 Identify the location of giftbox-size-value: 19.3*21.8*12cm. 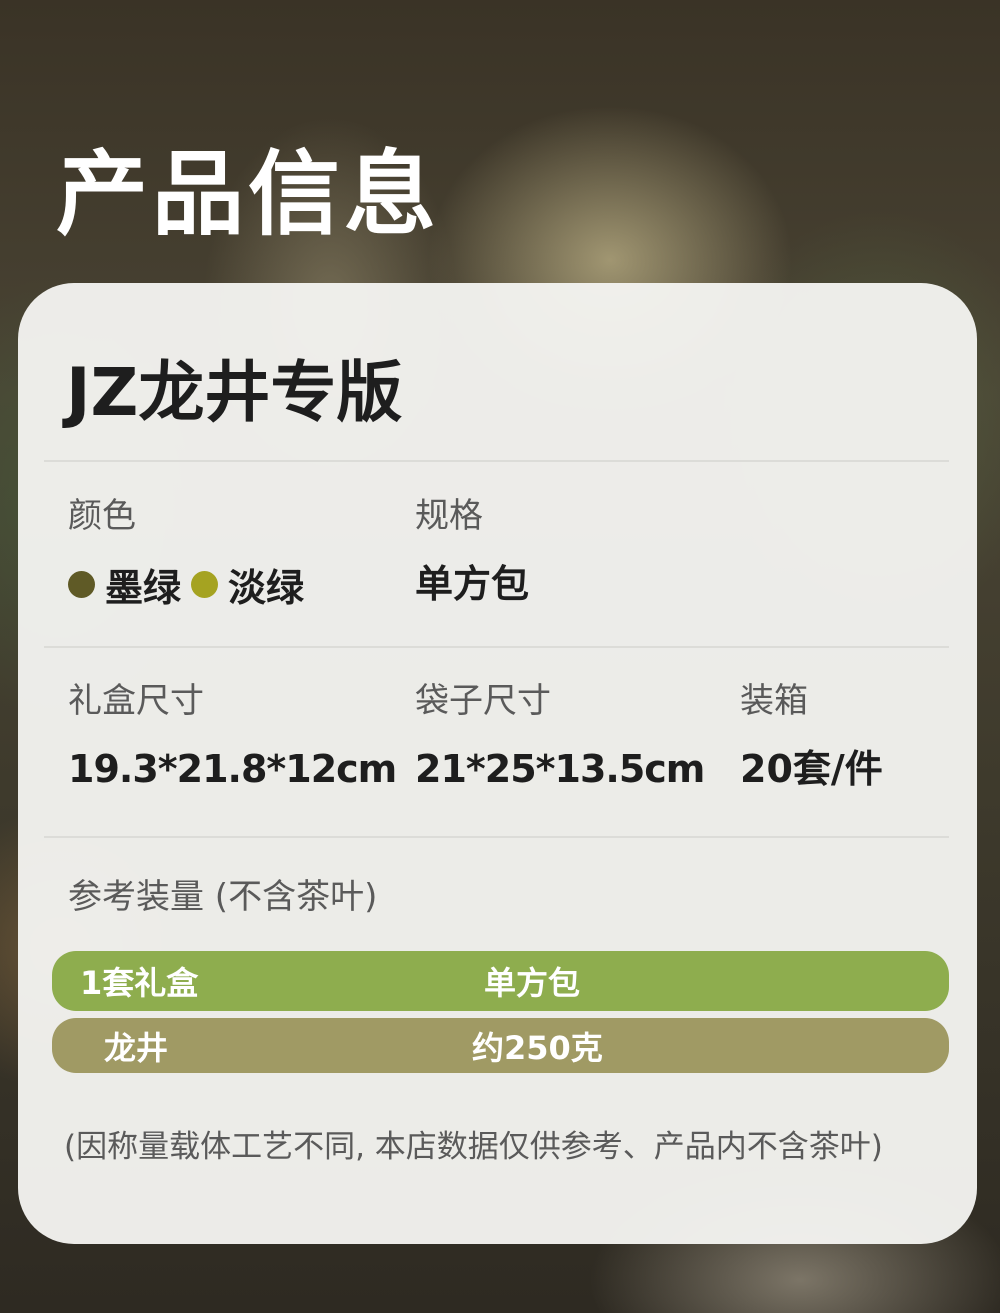
(232, 769).